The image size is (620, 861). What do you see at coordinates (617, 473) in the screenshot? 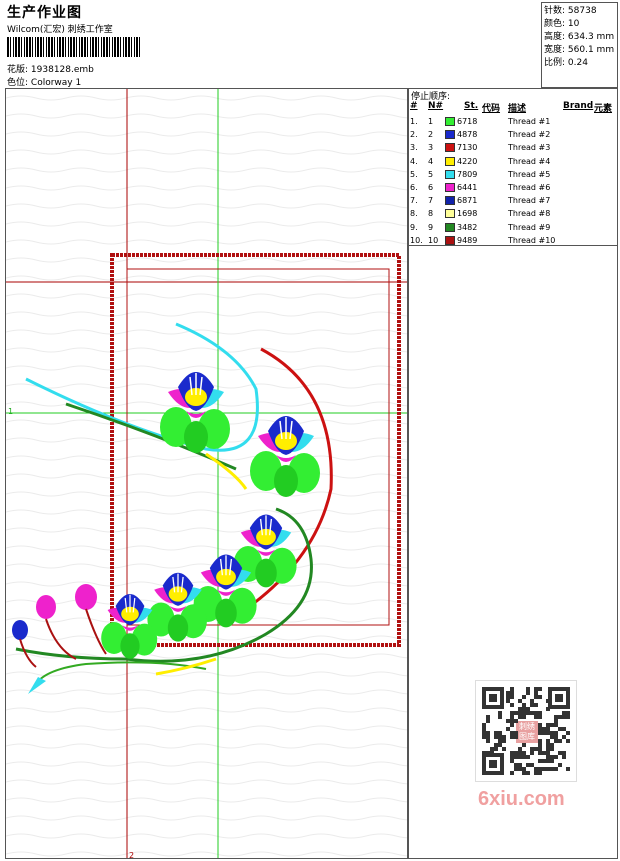
I see `page-border-right` at bounding box center [617, 473].